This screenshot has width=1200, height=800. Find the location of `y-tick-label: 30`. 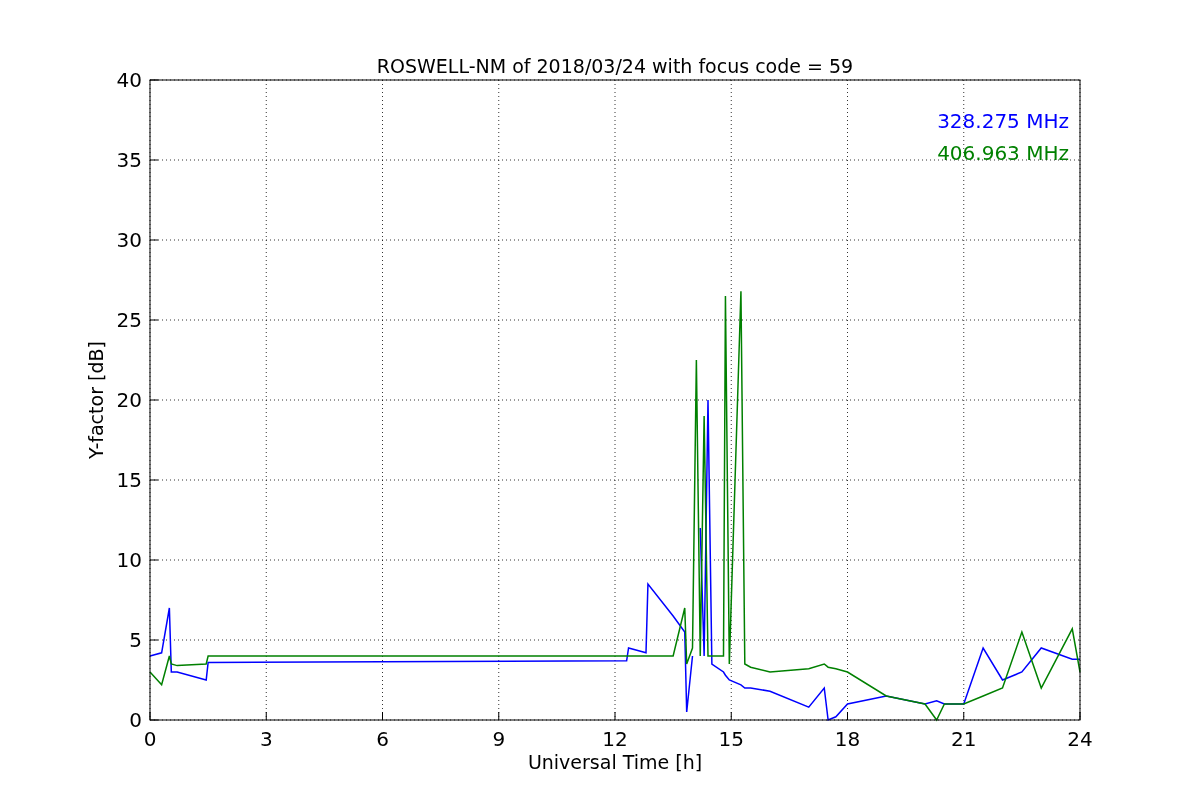

y-tick-label: 30 is located at coordinates (129, 240).